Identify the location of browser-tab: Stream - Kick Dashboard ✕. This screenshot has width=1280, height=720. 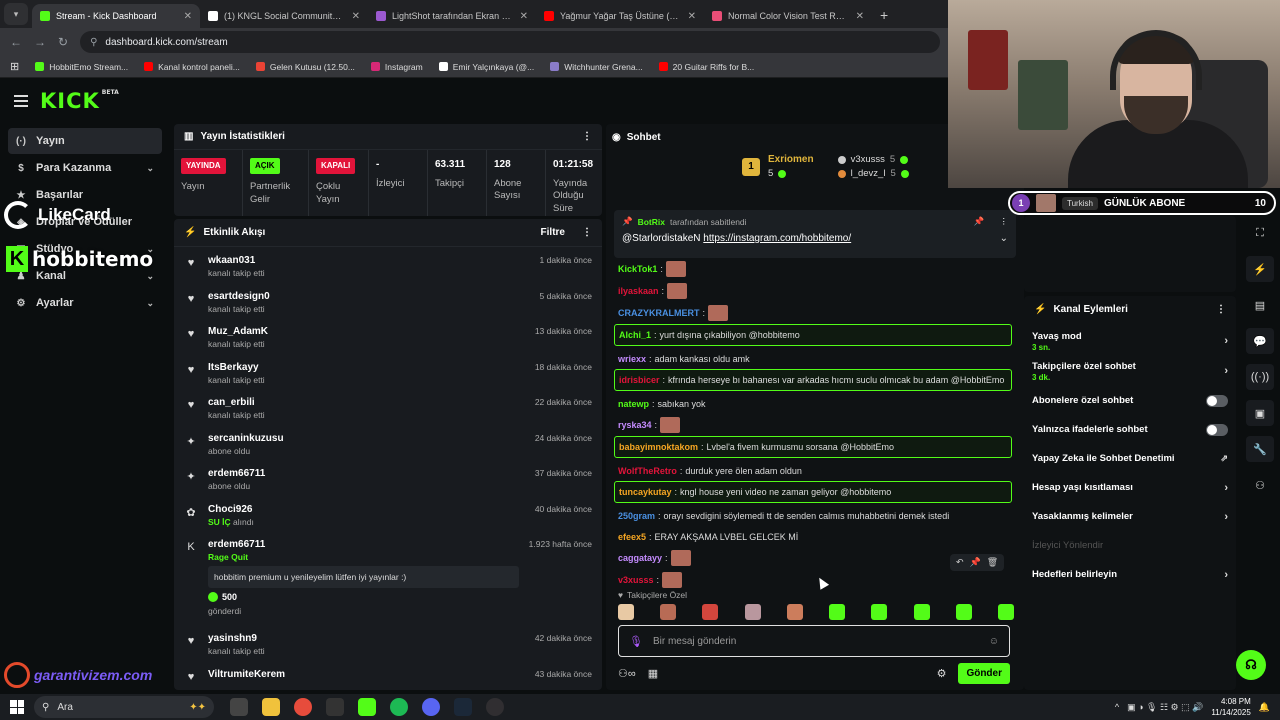
(116, 16).